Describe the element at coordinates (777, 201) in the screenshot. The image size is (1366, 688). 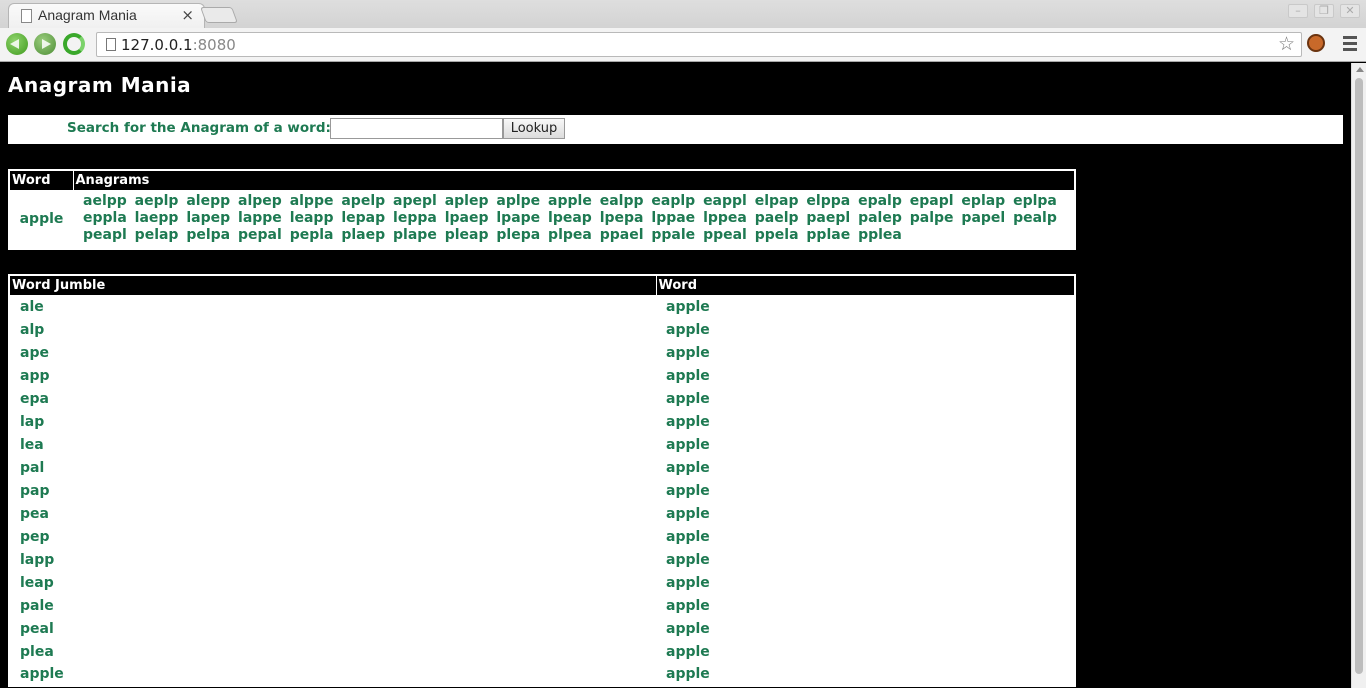
I see `anagram-link: elpap` at that location.